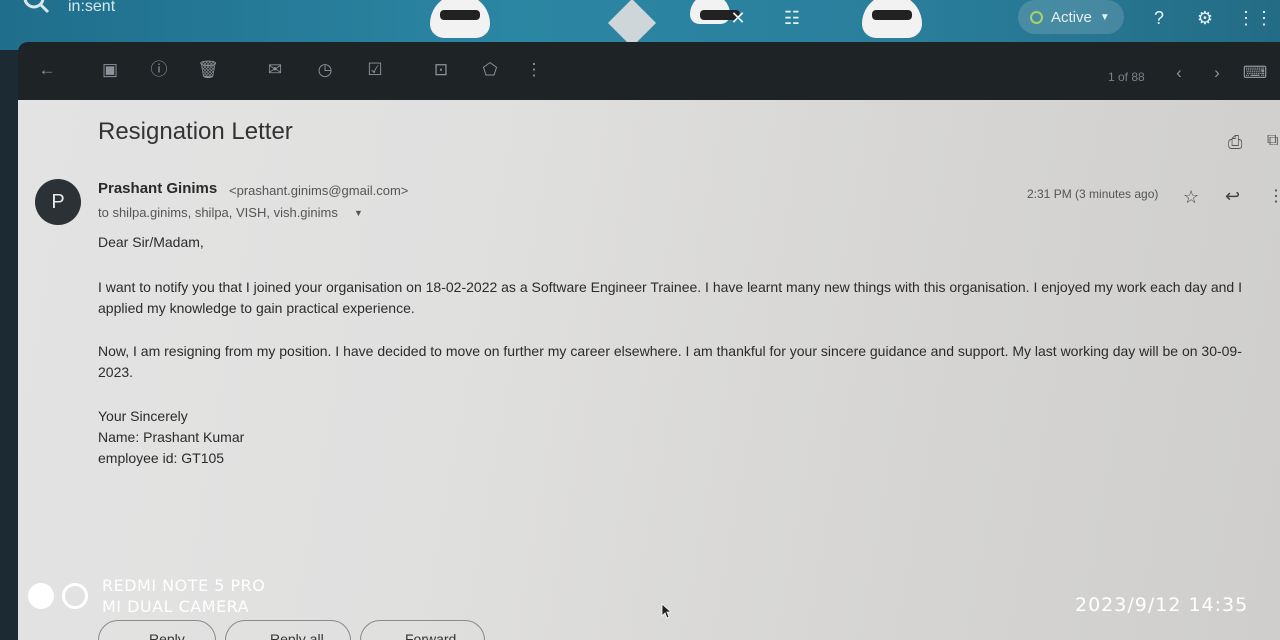 The width and height of the screenshot is (1280, 640). What do you see at coordinates (792, 18) in the screenshot?
I see `filter-settings-icon: ☷` at bounding box center [792, 18].